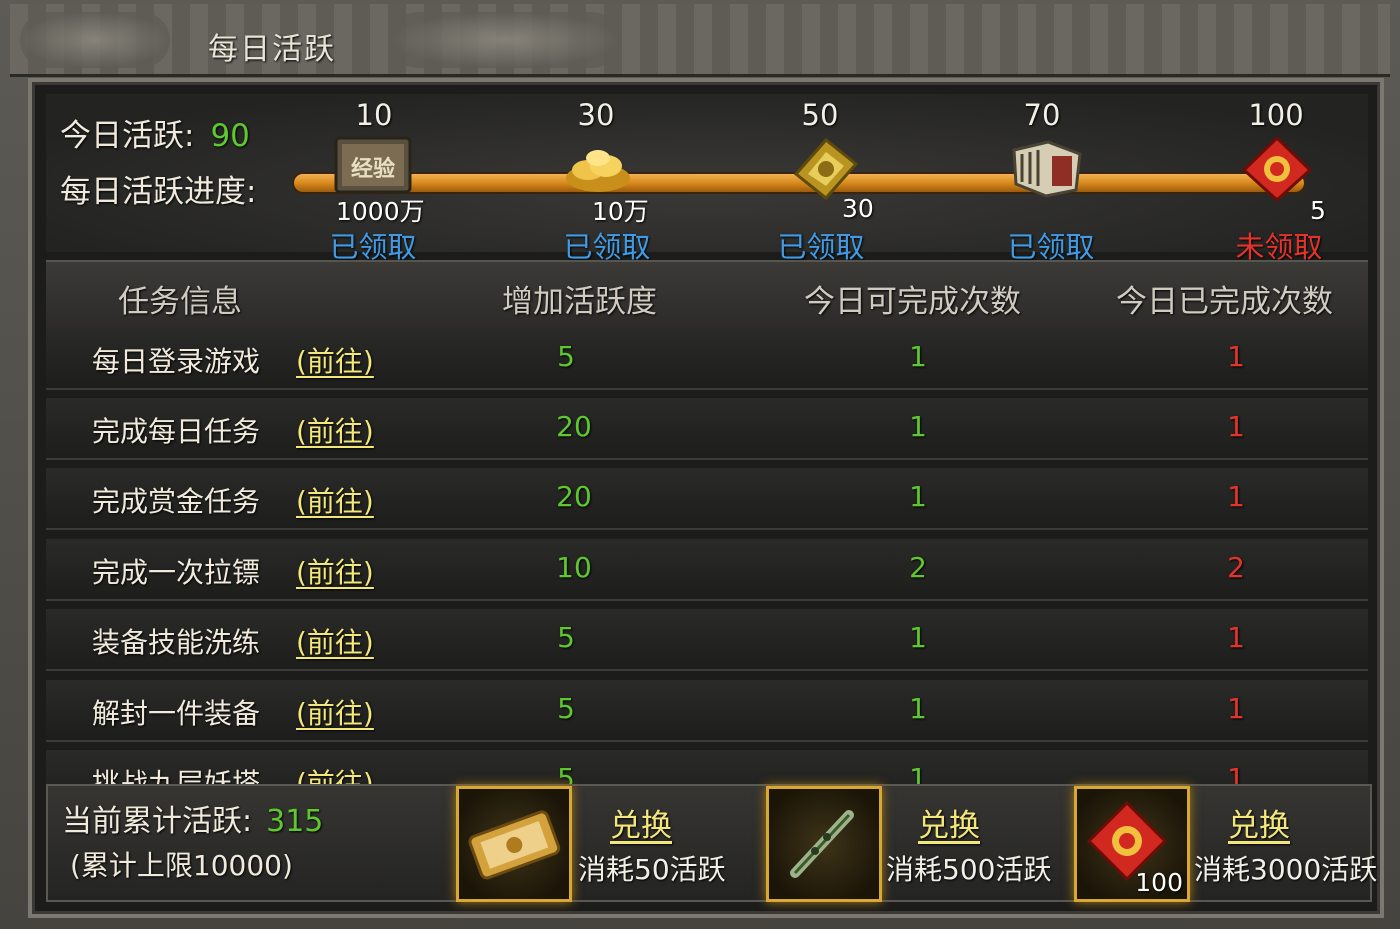  I want to click on red-envelope-icon, so click(1277, 169).